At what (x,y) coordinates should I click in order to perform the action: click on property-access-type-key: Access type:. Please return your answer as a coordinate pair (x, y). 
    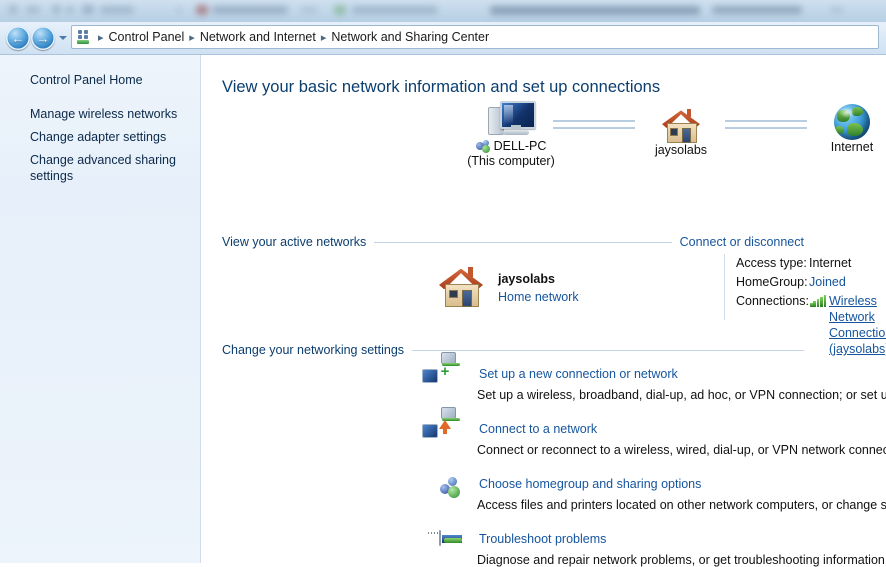
    Looking at the image, I should click on (771, 263).